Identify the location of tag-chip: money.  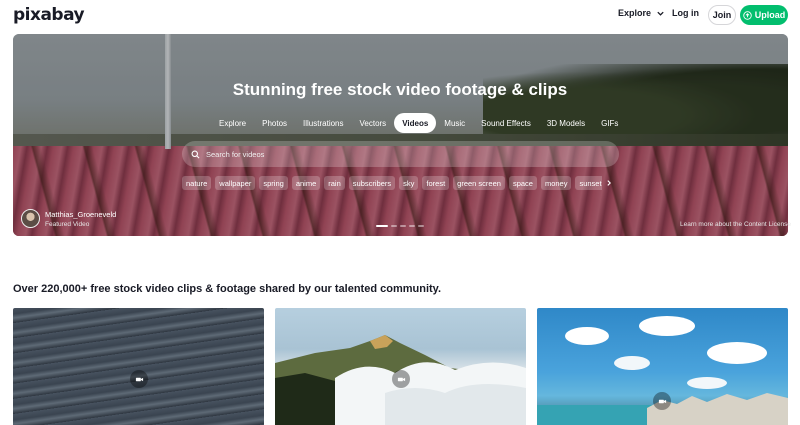
(556, 183).